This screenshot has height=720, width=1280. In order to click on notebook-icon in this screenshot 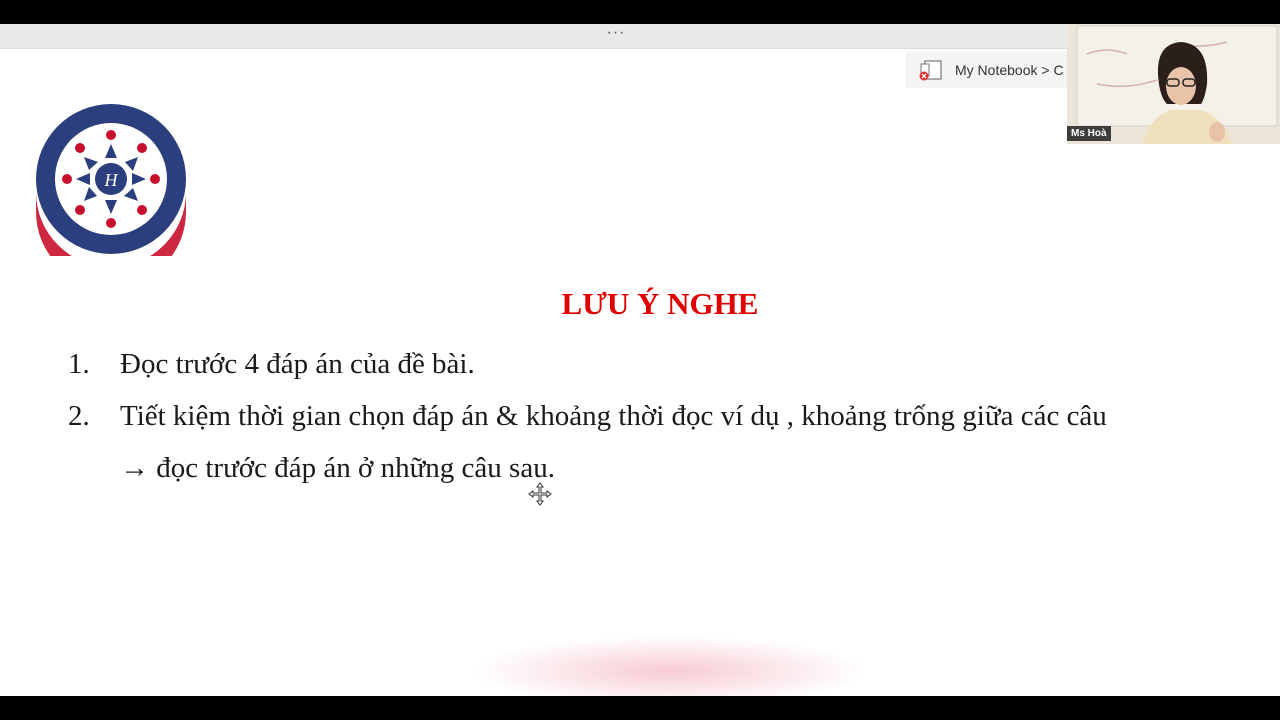, I will do `click(930, 70)`.